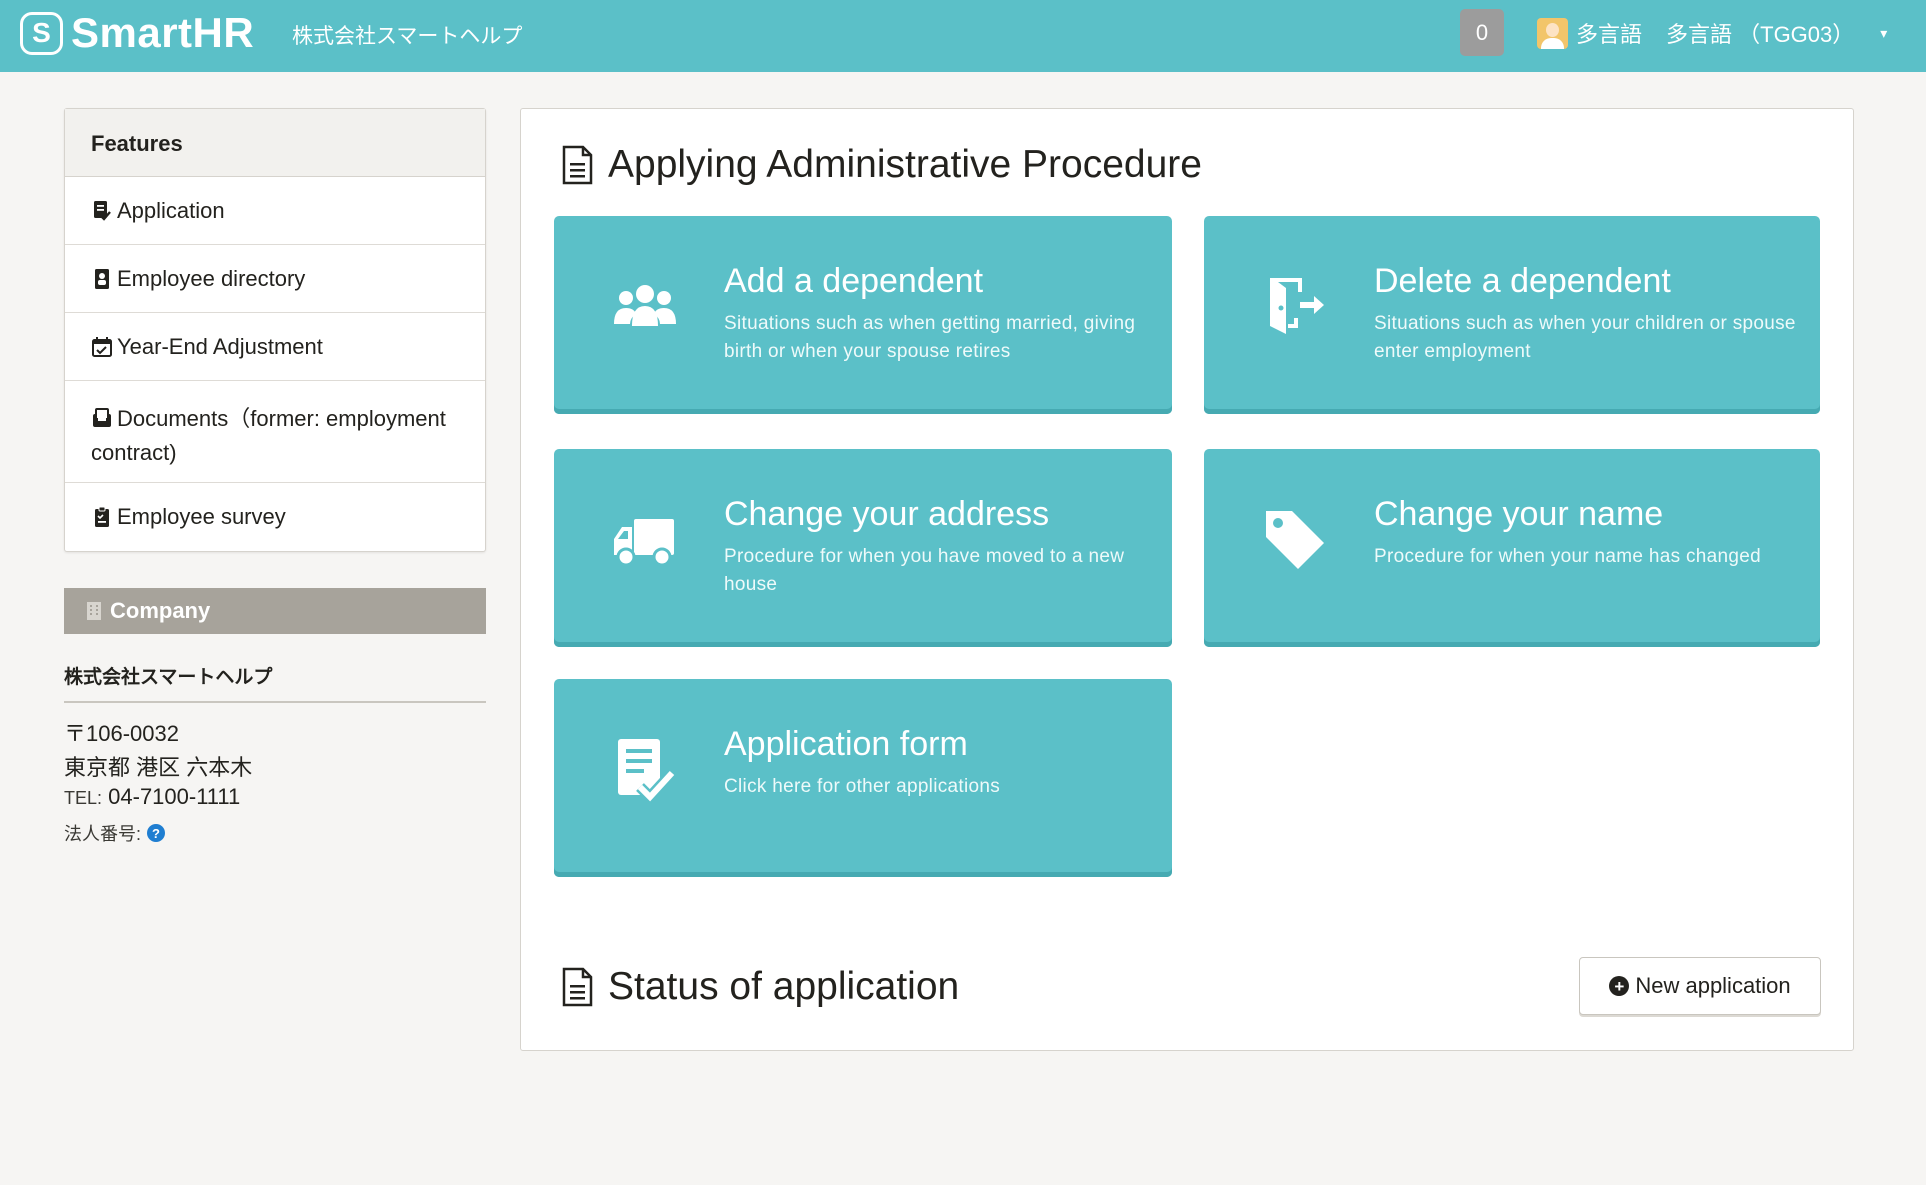 The width and height of the screenshot is (1926, 1185). Describe the element at coordinates (854, 281) in the screenshot. I see `card-title: Add a dependent` at that location.